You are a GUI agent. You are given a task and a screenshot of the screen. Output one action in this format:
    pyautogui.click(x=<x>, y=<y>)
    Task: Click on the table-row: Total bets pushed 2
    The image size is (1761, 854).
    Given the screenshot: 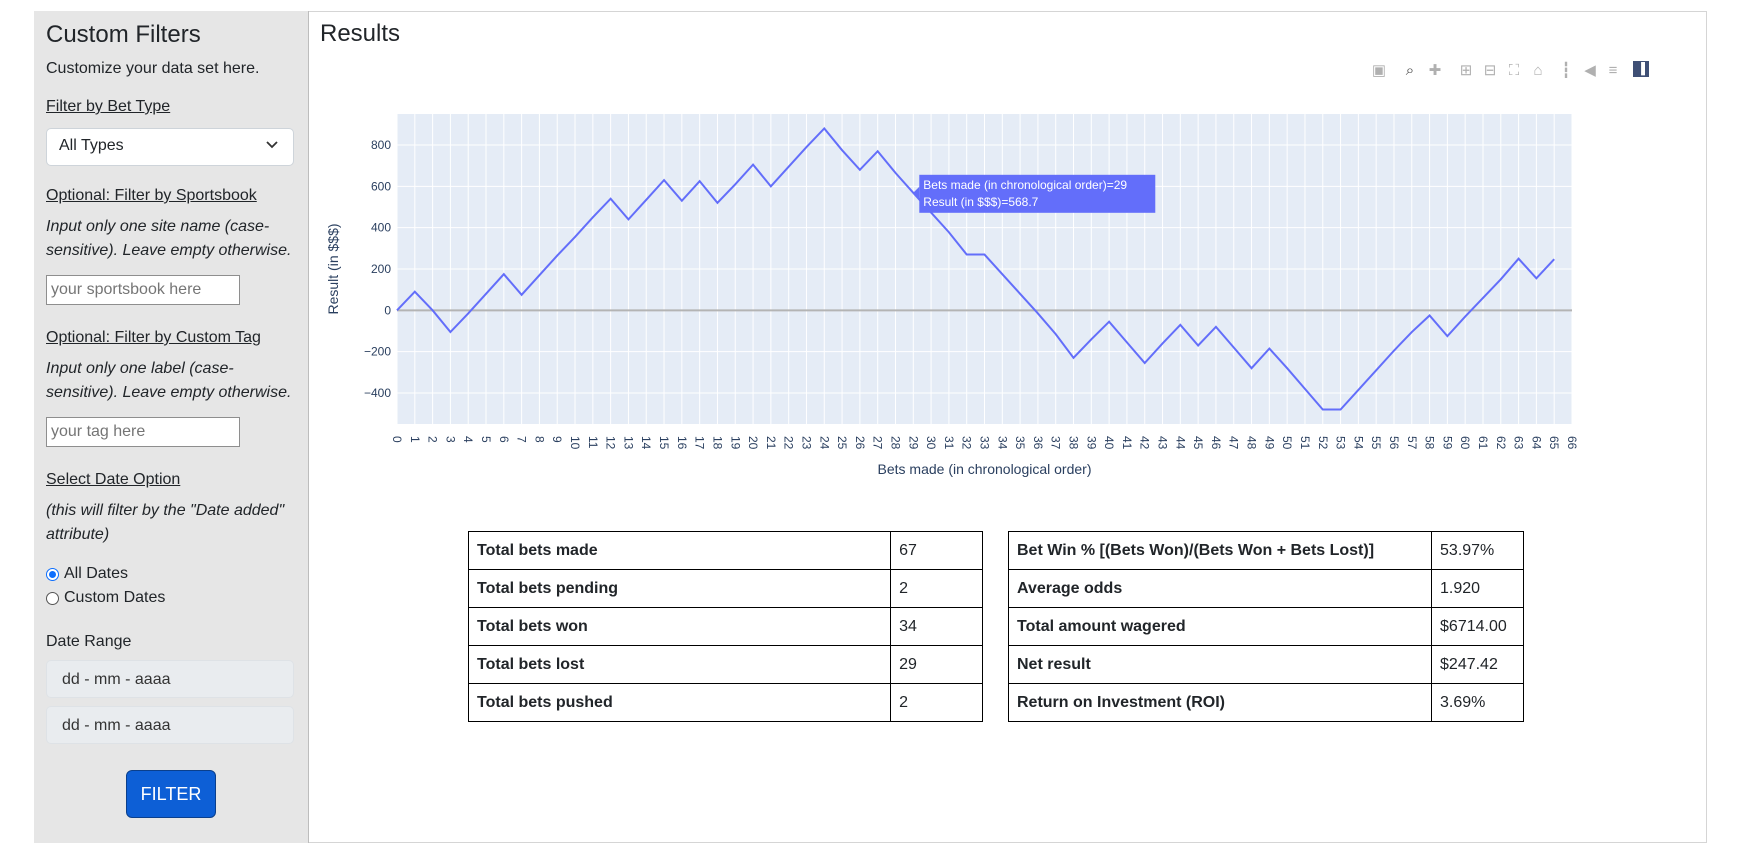 What is the action you would take?
    pyautogui.click(x=725, y=702)
    